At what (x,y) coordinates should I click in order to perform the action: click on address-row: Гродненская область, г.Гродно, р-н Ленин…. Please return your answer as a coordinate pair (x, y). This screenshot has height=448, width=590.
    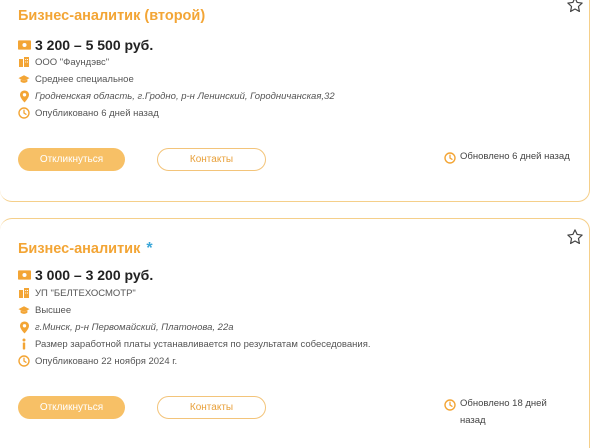
    Looking at the image, I should click on (176, 96).